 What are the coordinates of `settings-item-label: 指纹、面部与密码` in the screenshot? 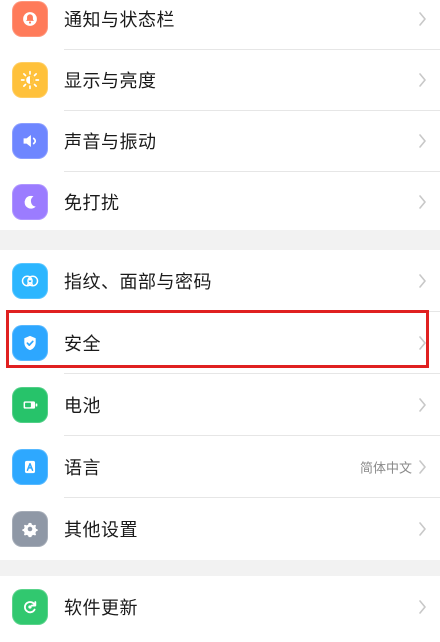 It's located at (138, 282).